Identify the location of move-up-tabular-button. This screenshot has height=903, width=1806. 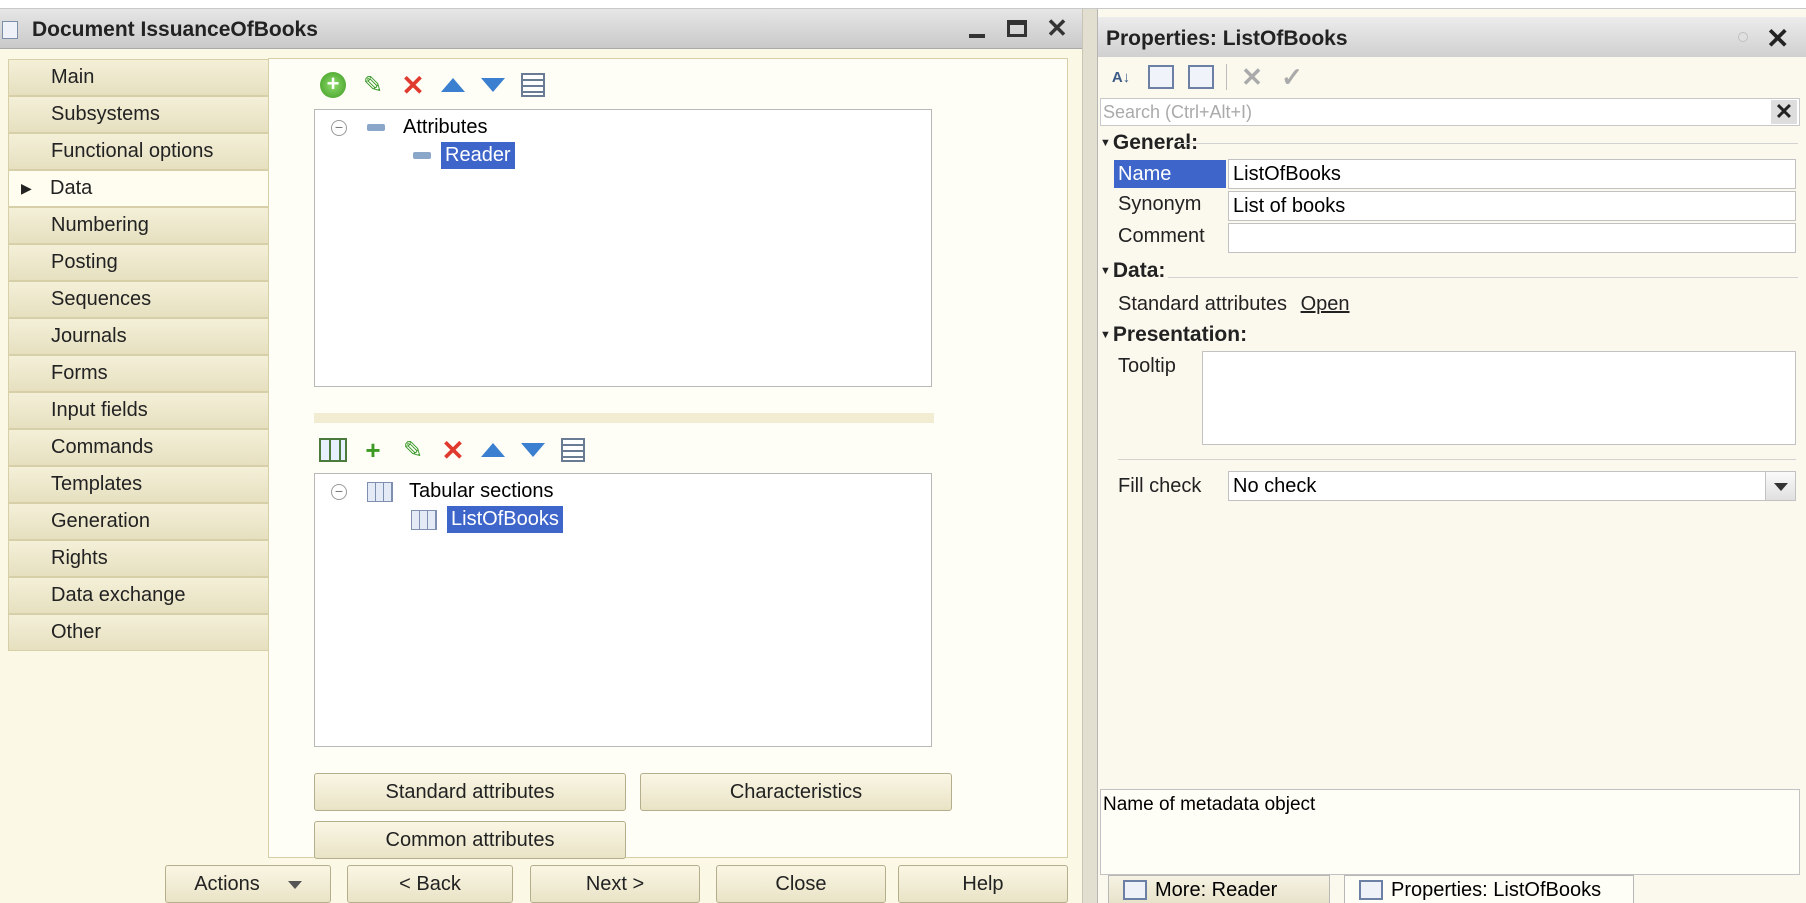
(493, 450).